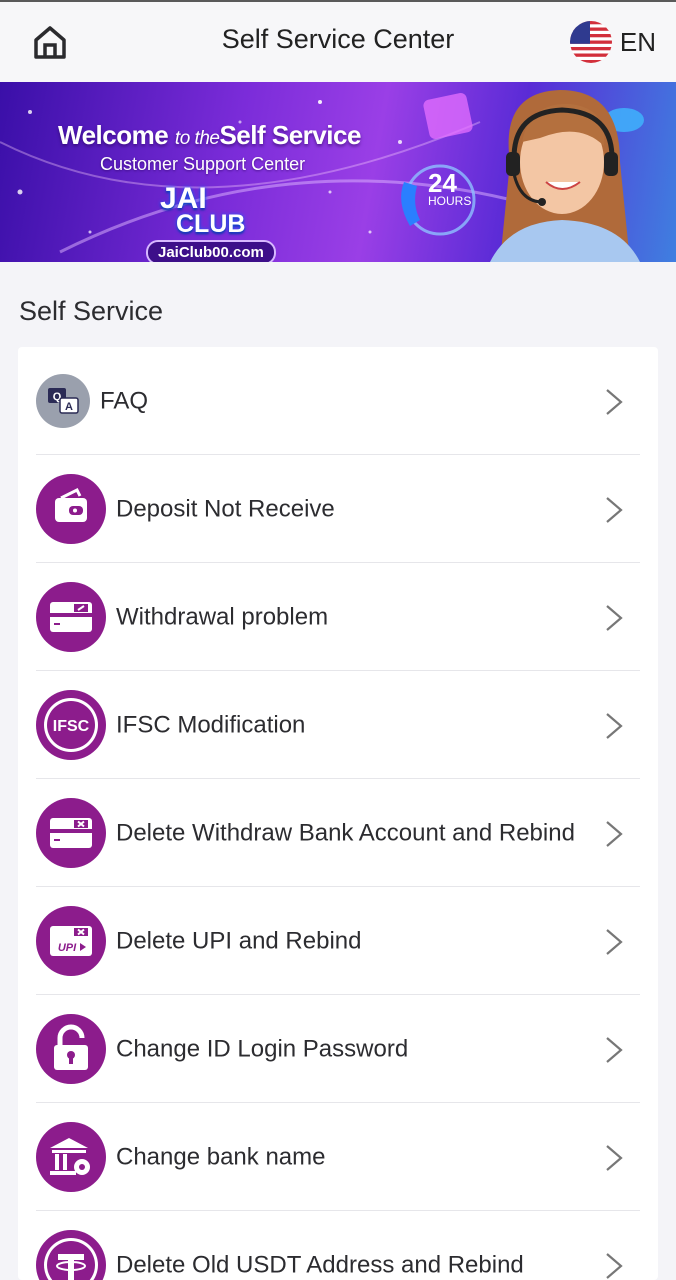 This screenshot has width=676, height=1280. Describe the element at coordinates (71, 1157) in the screenshot. I see `bank-icon` at that location.